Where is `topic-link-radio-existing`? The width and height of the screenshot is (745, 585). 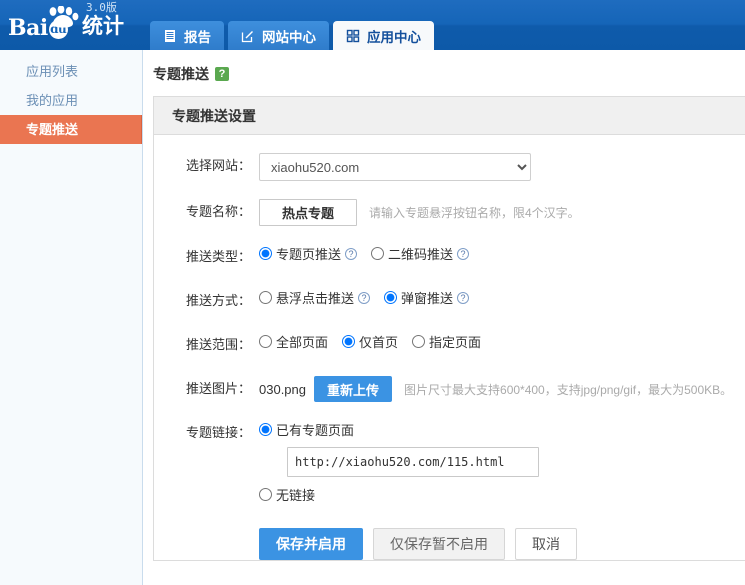
topic-link-radio-existing is located at coordinates (265, 429).